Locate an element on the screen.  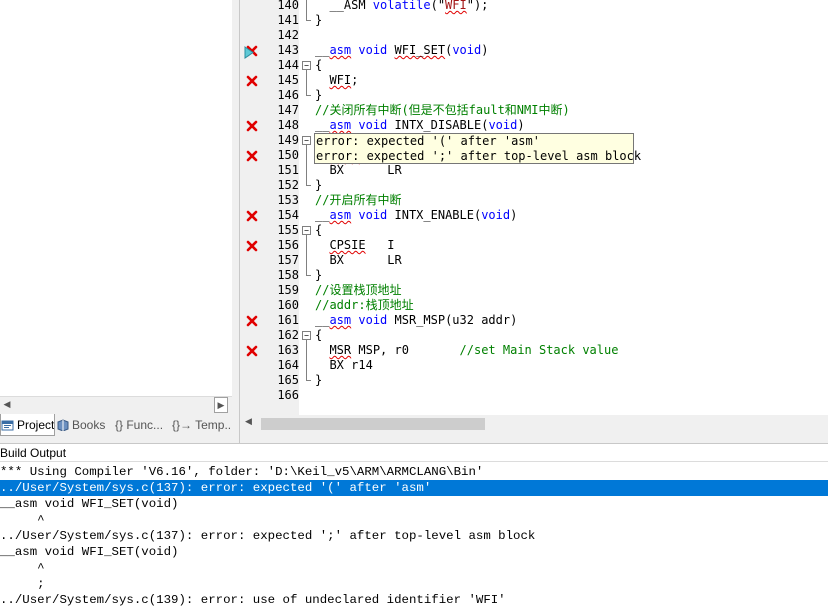
line-number: 166 is located at coordinates (288, 395).